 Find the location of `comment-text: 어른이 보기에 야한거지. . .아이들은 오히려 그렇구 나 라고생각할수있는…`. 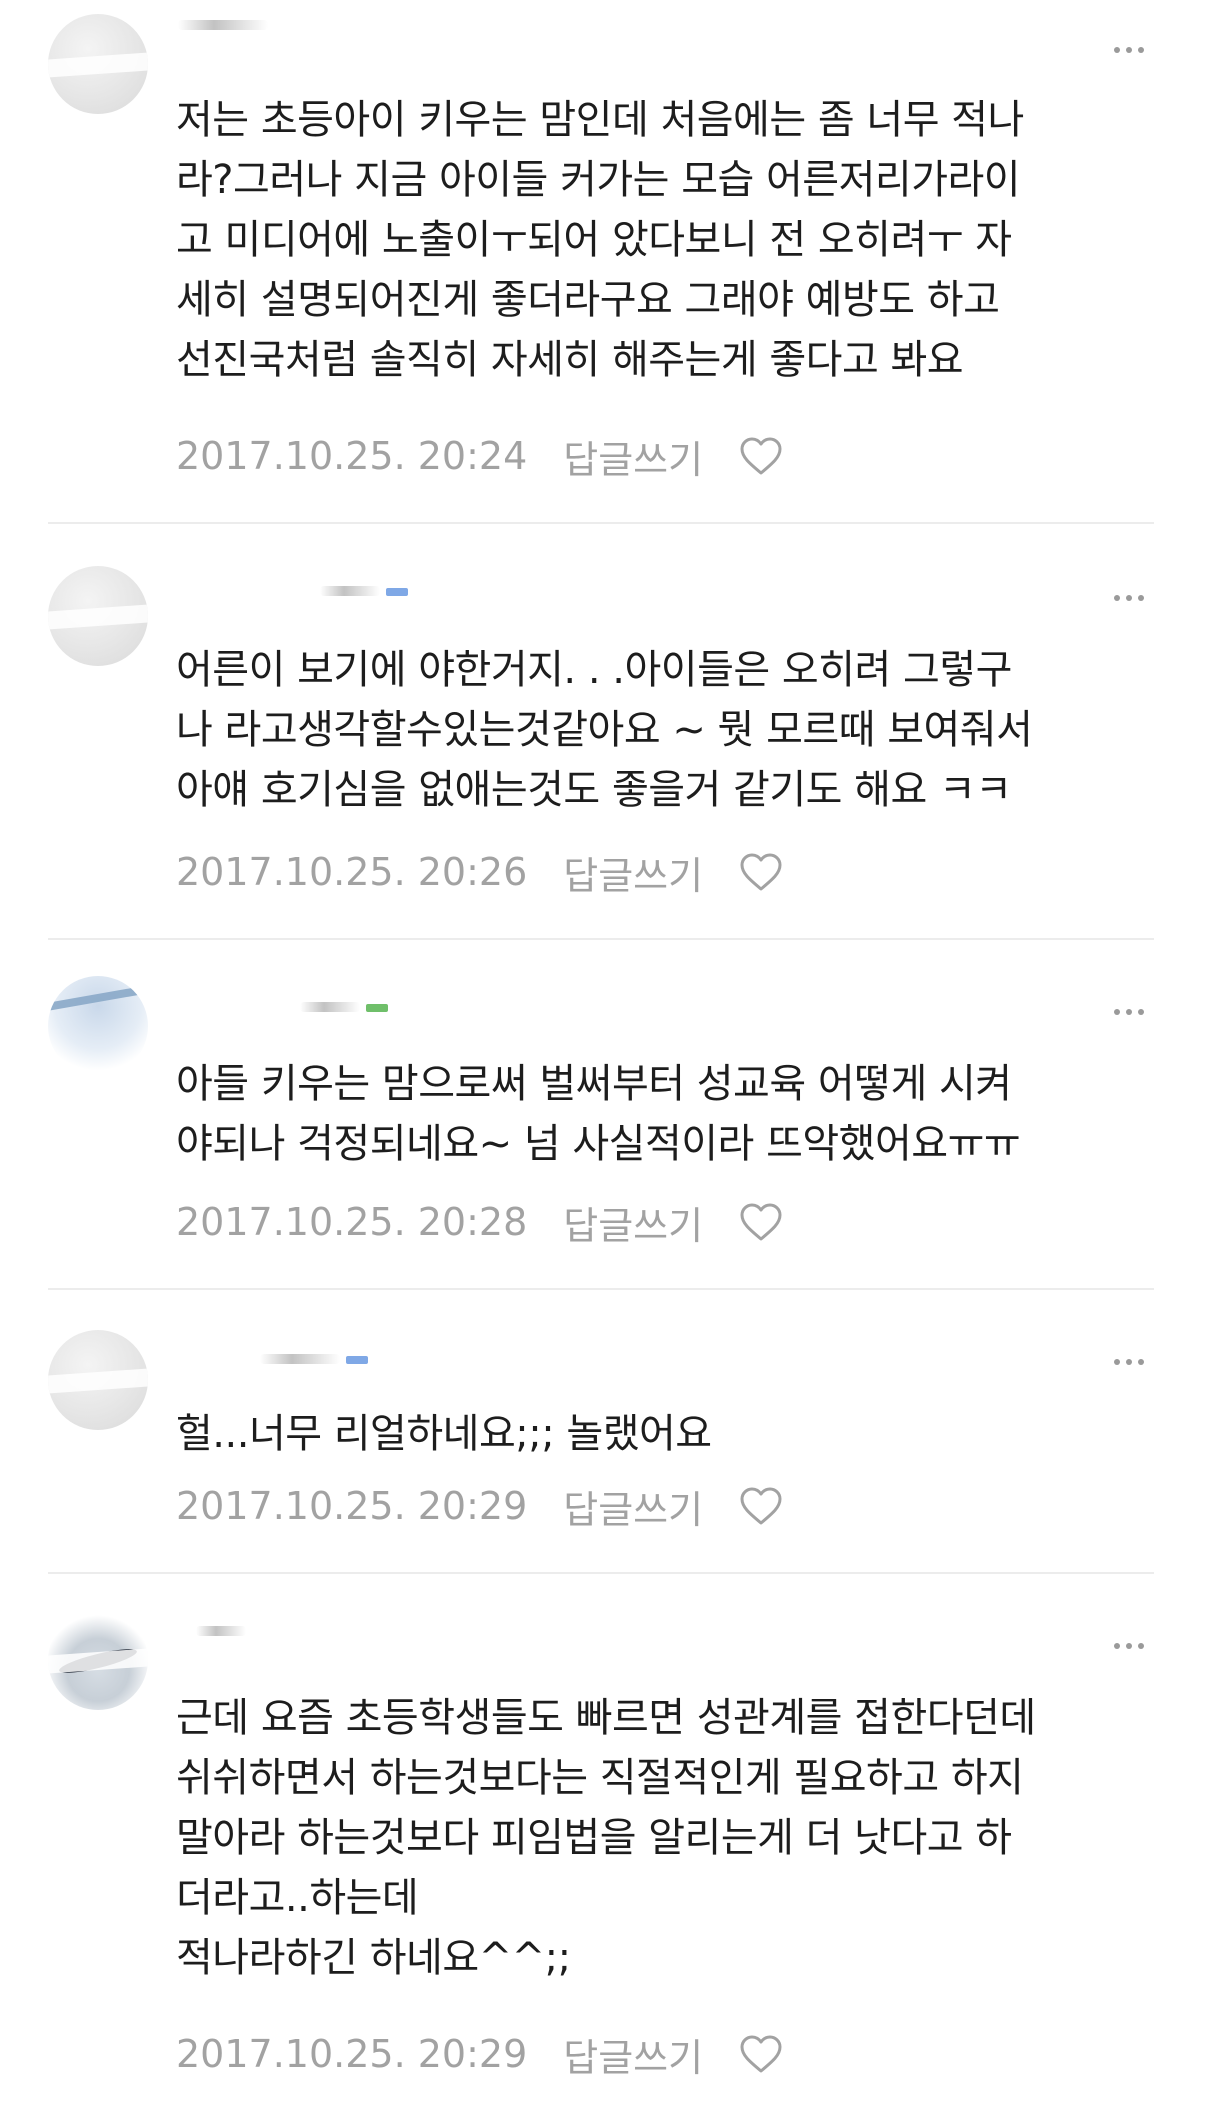

comment-text: 어른이 보기에 야한거지. . .아이들은 오히려 그렇구 나 라고생각할수있는… is located at coordinates (604, 730).